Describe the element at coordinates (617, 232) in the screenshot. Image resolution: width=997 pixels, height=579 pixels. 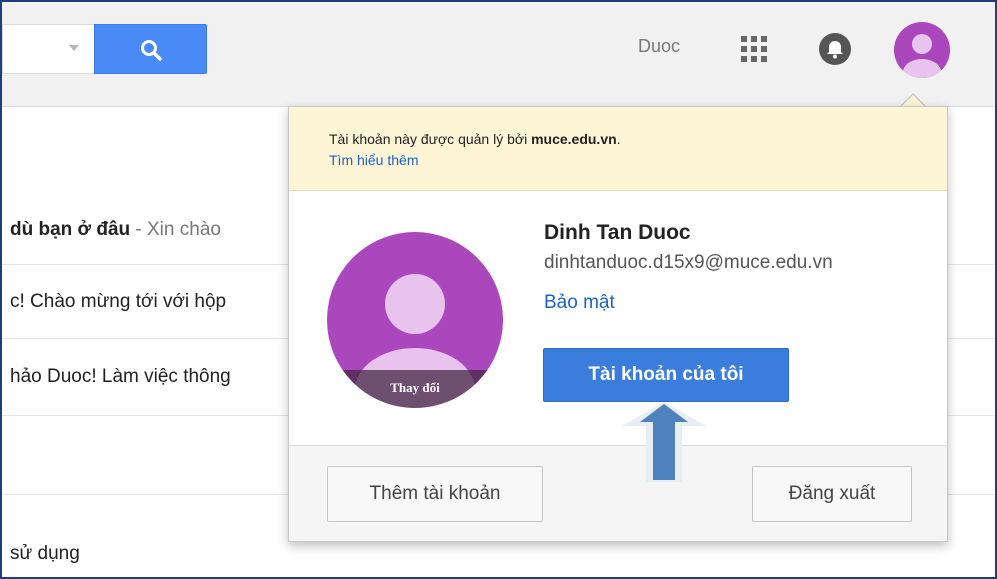
I see `account-name: Dinh Tan Duoc` at that location.